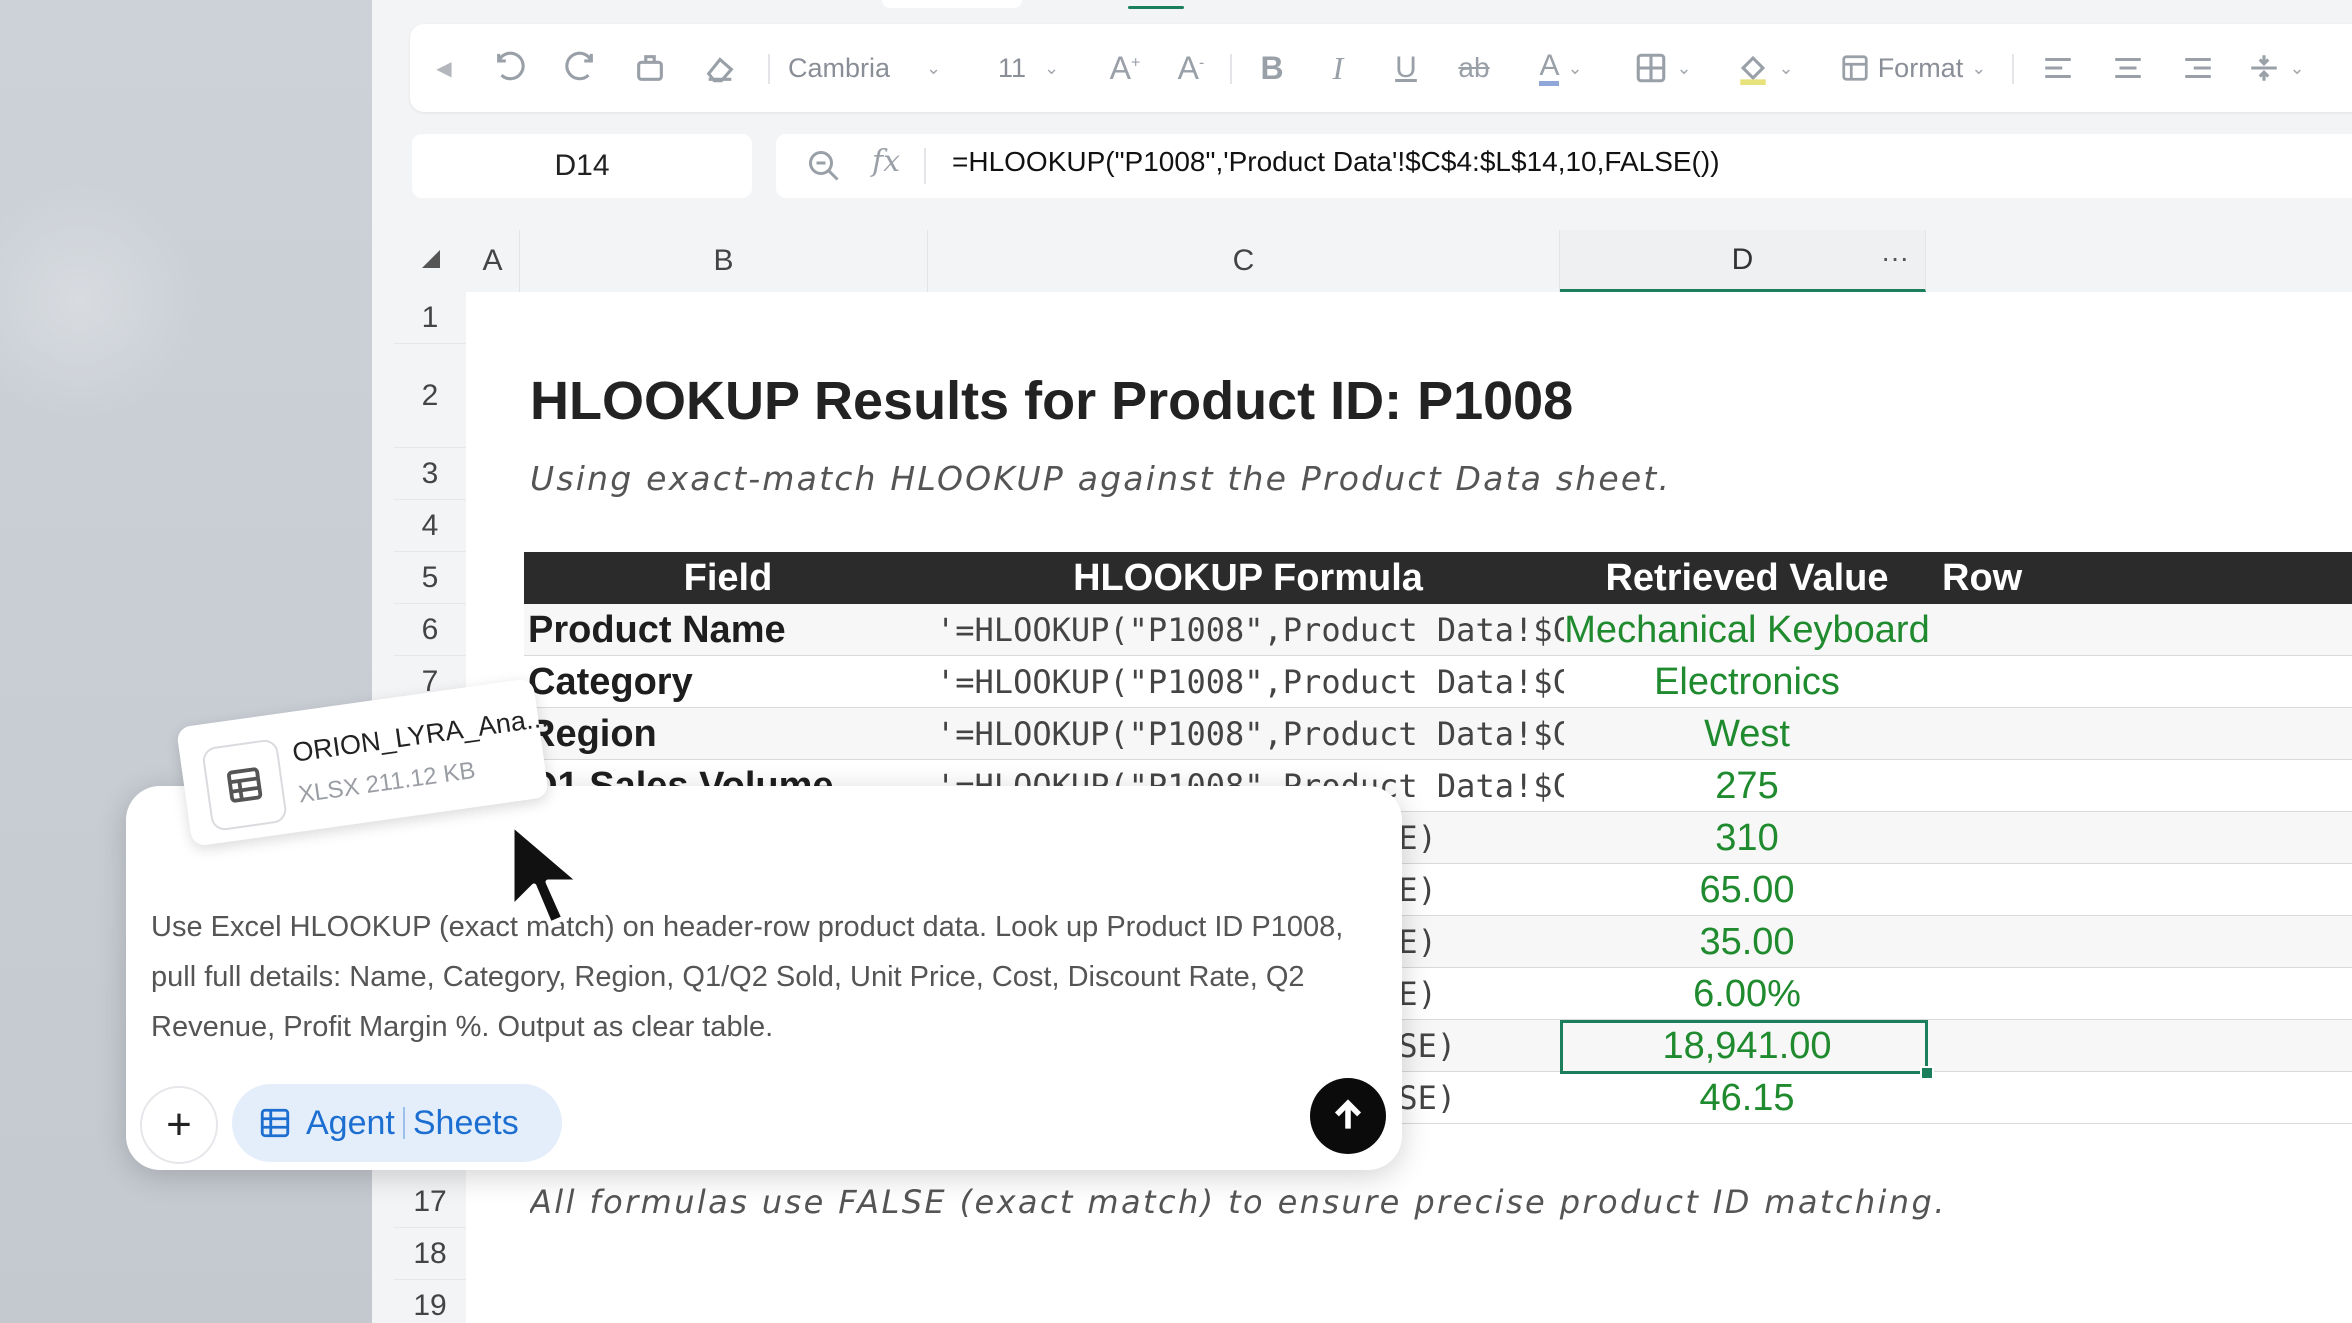 This screenshot has height=1323, width=2352. What do you see at coordinates (1747, 1098) in the screenshot?
I see `retrieved-value-cell: 46.15` at bounding box center [1747, 1098].